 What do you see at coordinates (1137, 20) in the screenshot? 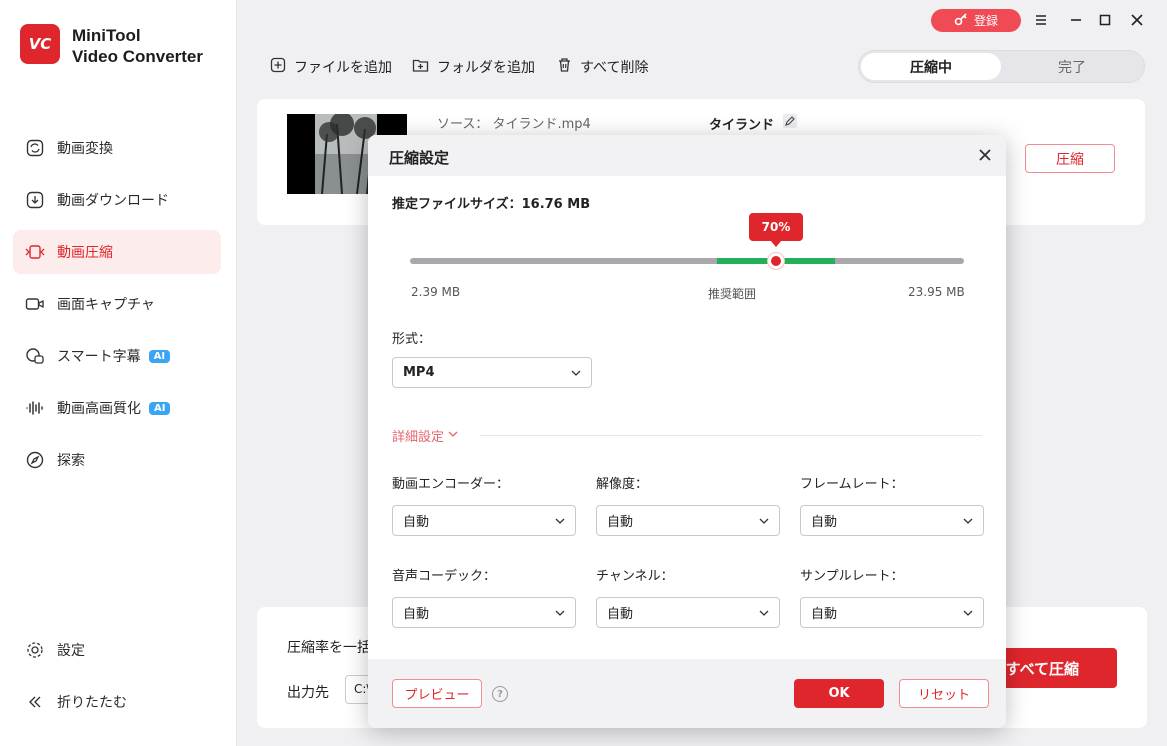
I see `close-icon` at bounding box center [1137, 20].